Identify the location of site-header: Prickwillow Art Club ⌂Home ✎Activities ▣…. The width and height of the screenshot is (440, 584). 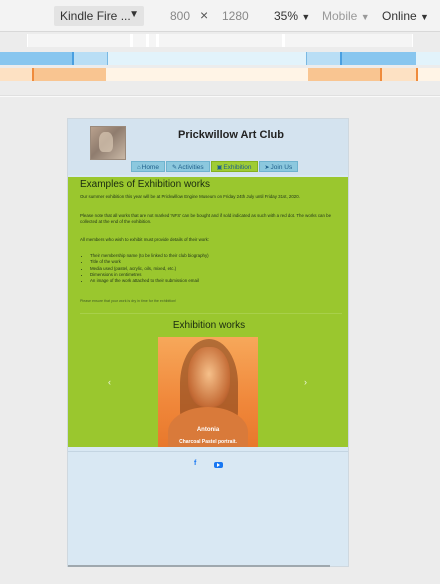
(208, 147).